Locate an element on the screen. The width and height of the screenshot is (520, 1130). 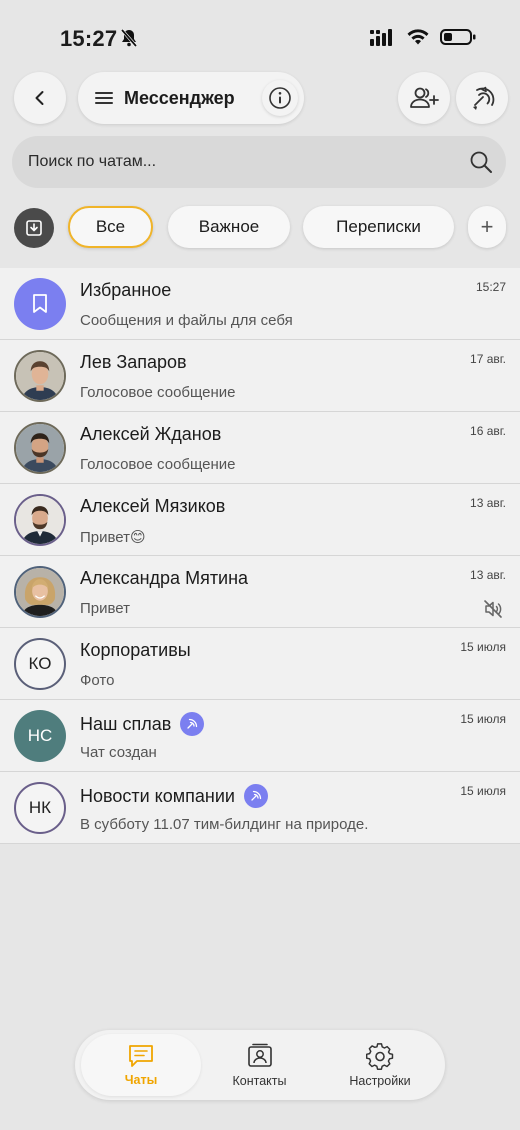
avatar: НС is located at coordinates (40, 736).